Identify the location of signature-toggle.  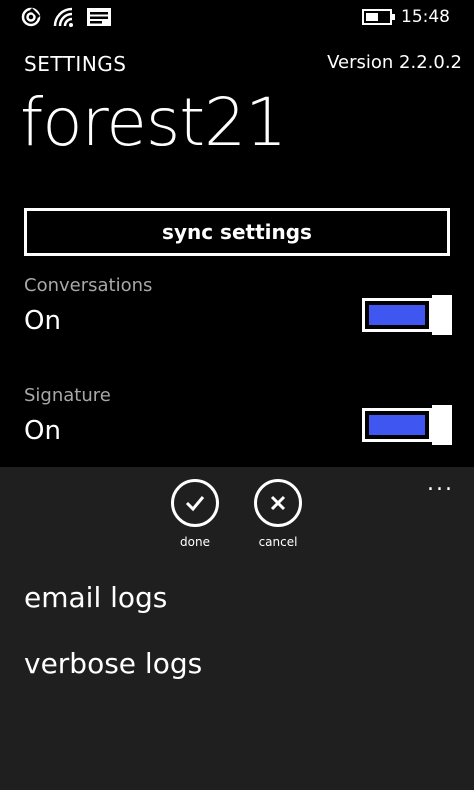
(407, 425).